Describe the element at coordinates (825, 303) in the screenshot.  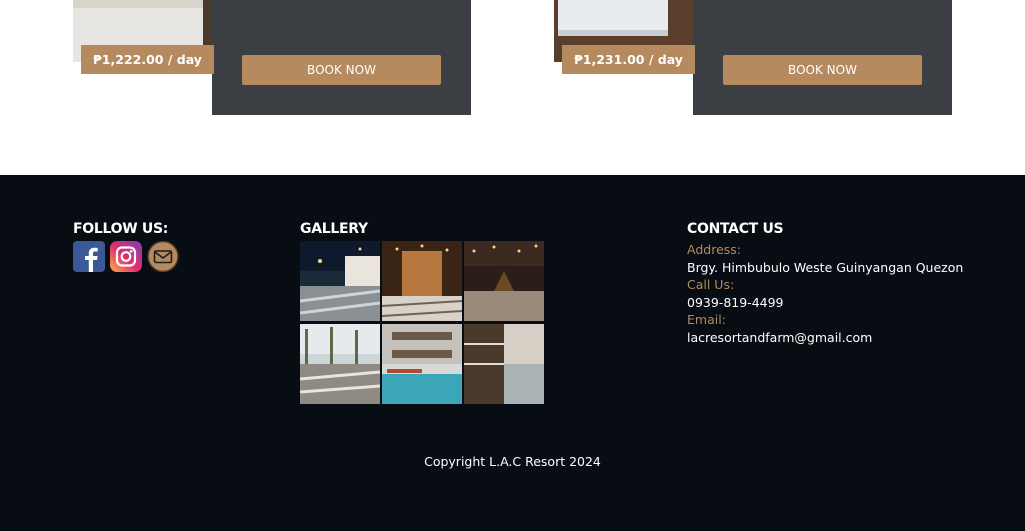
I see `phone-value: 0939-819-4499` at that location.